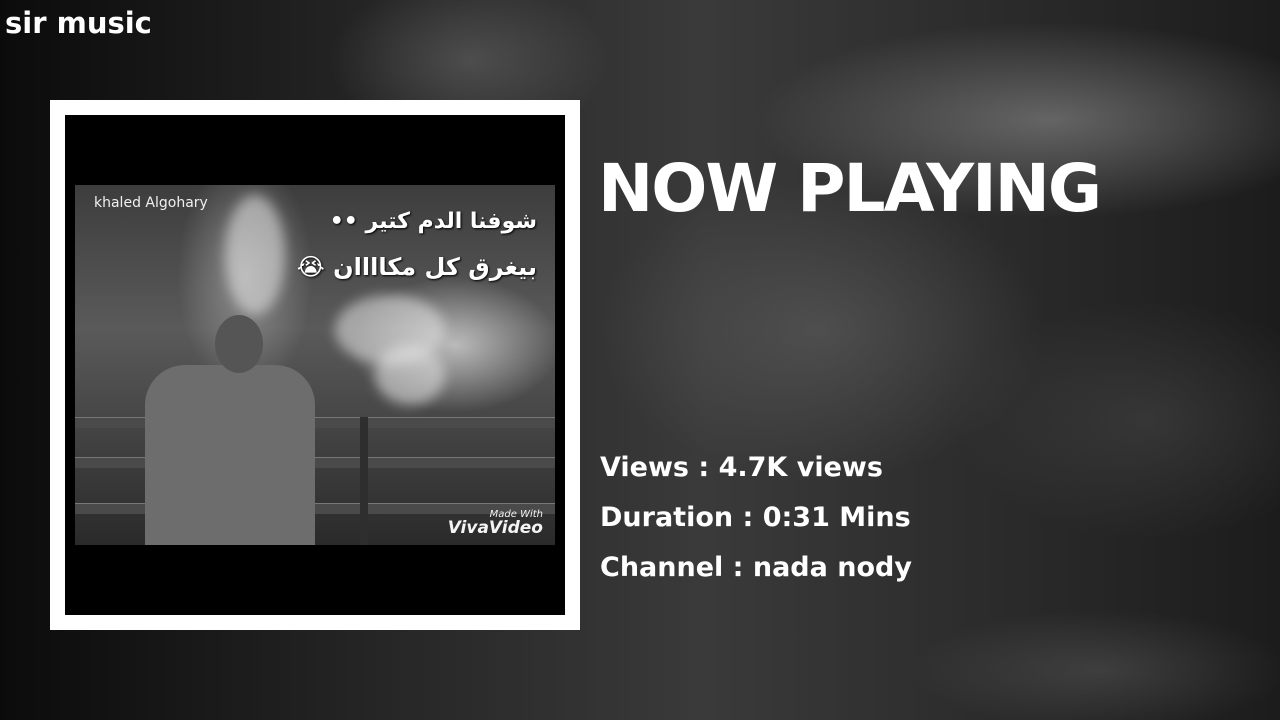 The image size is (1280, 720). I want to click on views-text: Views : 4.7K views, so click(741, 467).